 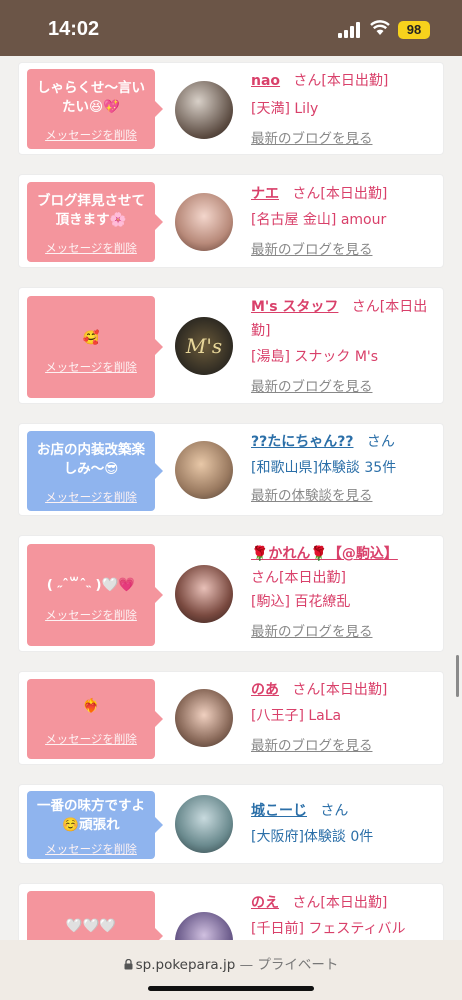 What do you see at coordinates (414, 30) in the screenshot?
I see `battery-icon: 98` at bounding box center [414, 30].